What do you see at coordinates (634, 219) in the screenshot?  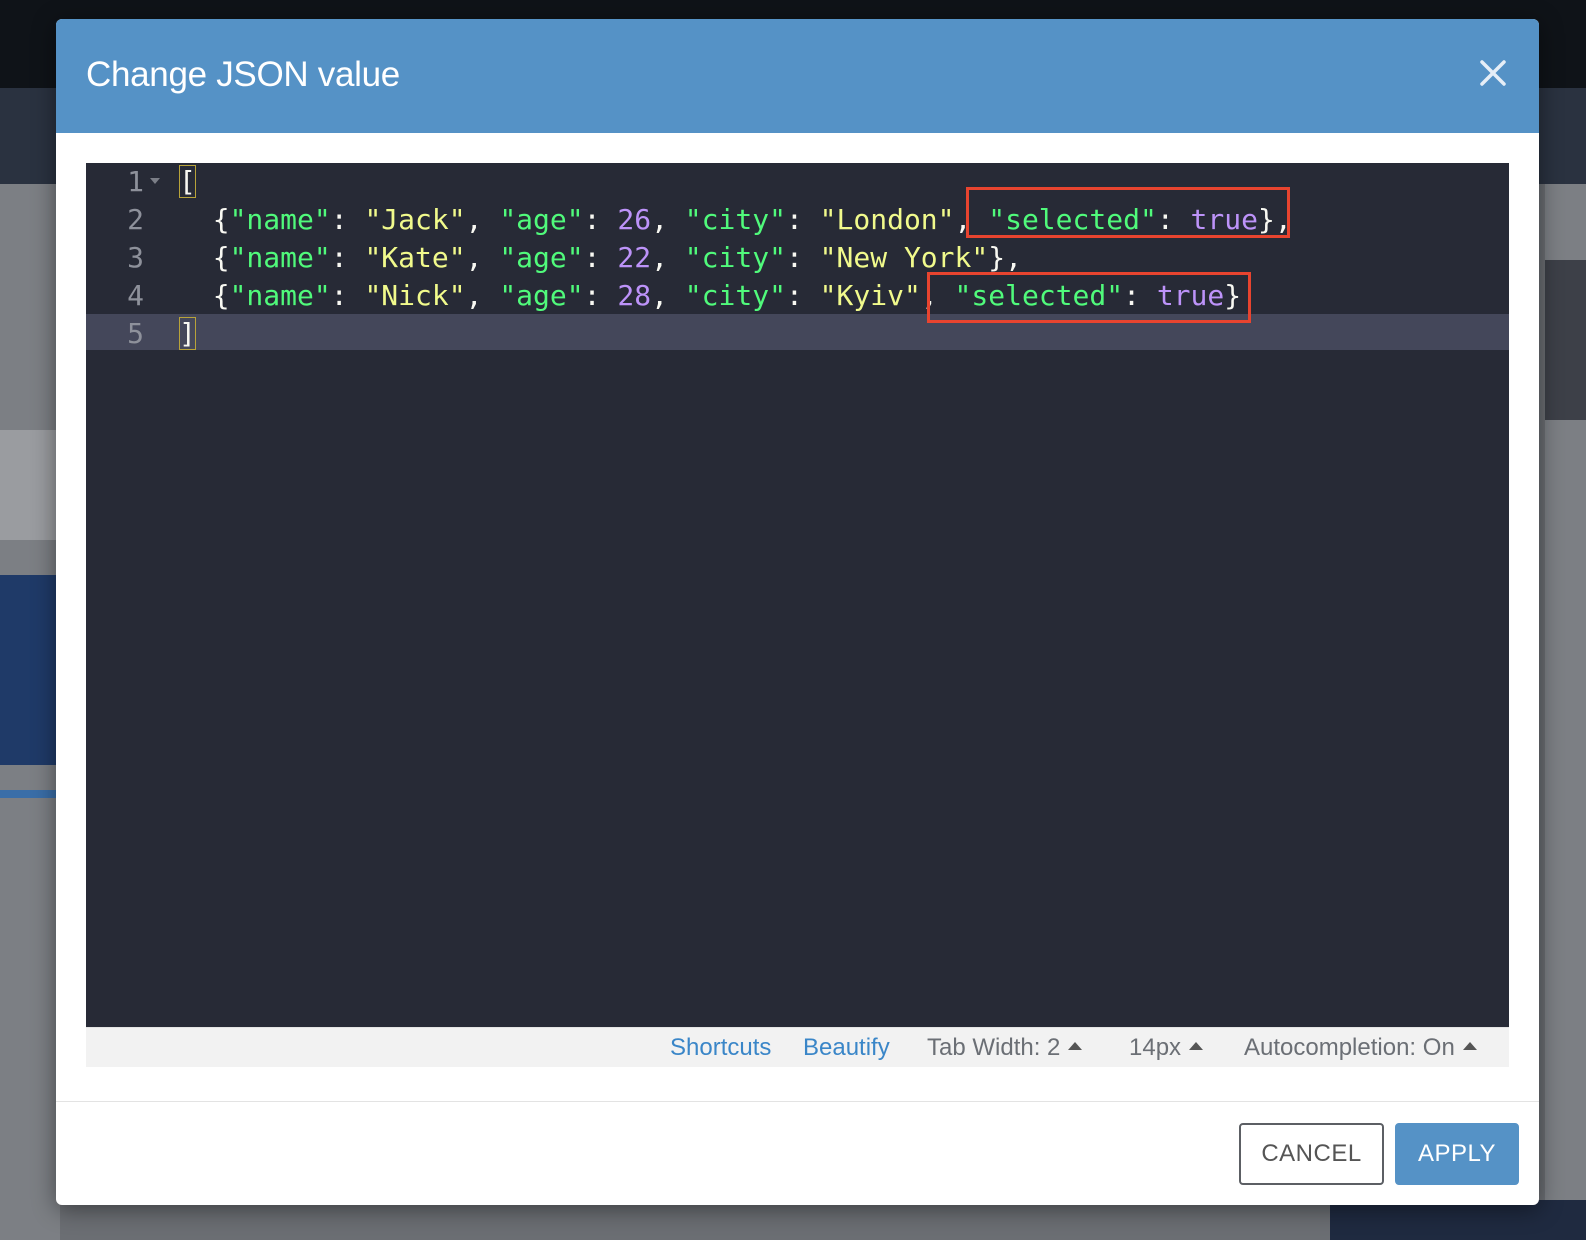 I see `code-token: 26` at bounding box center [634, 219].